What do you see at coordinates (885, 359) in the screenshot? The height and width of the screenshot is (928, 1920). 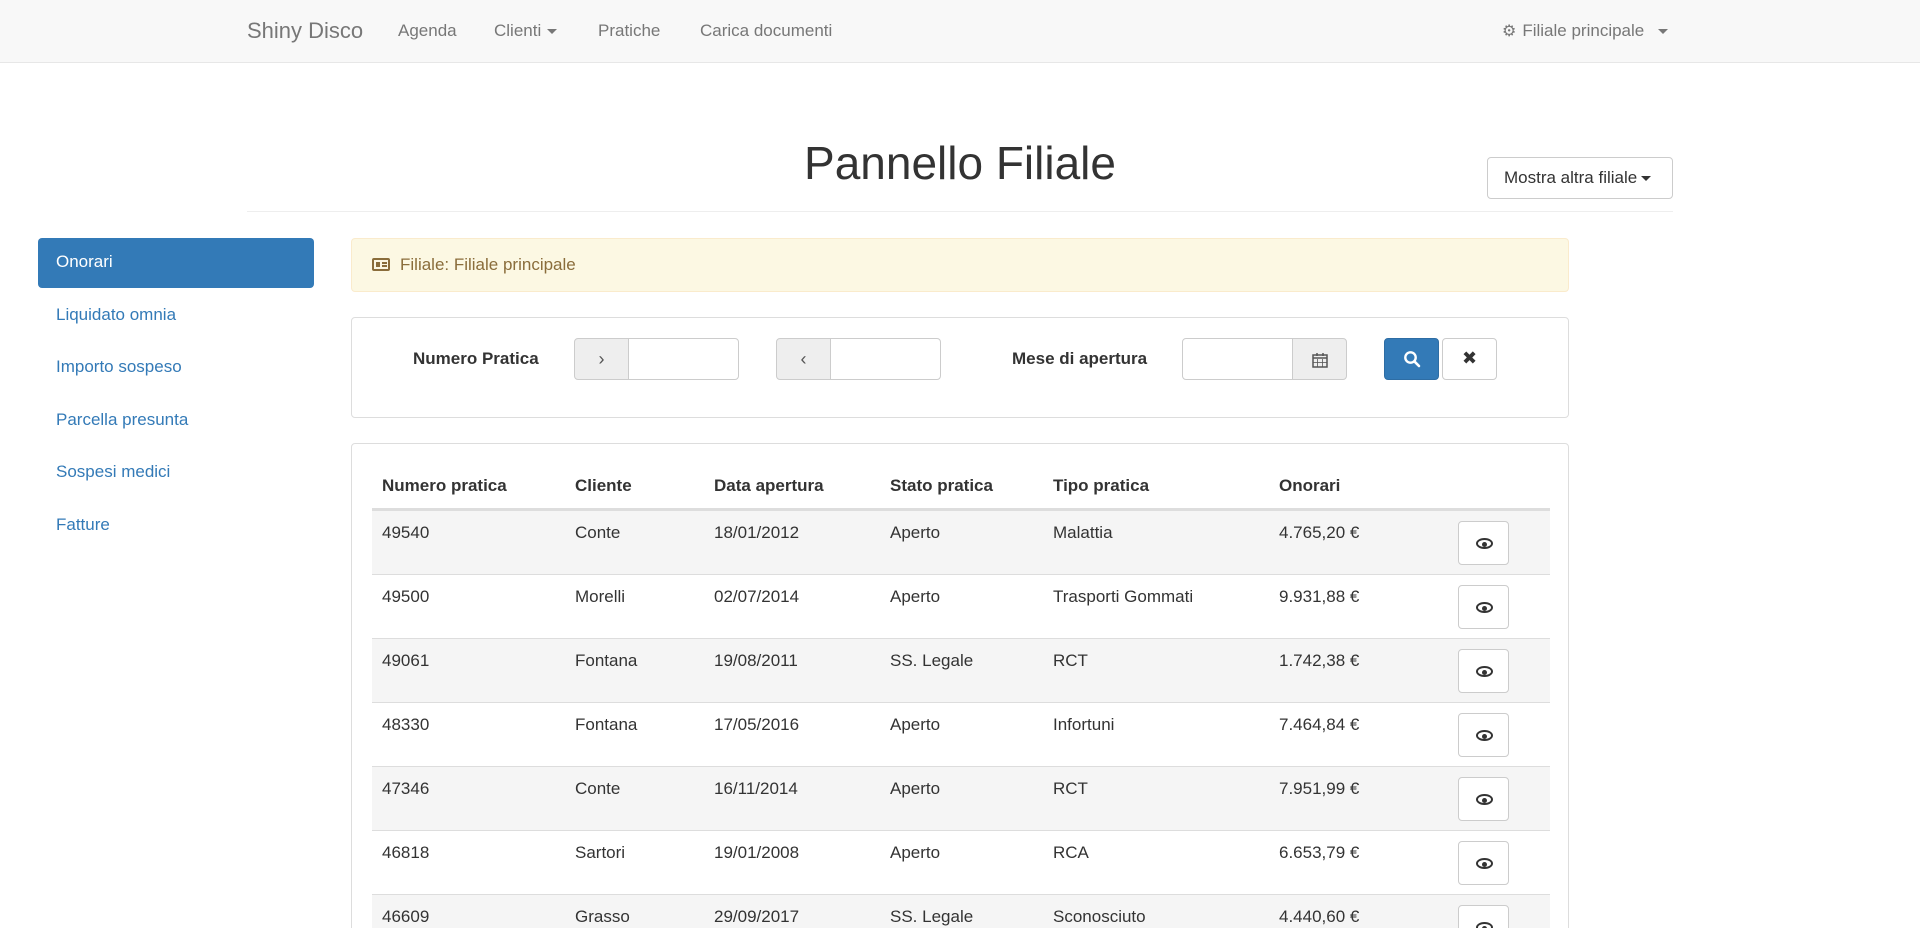 I see `numero-pratica-max-input` at bounding box center [885, 359].